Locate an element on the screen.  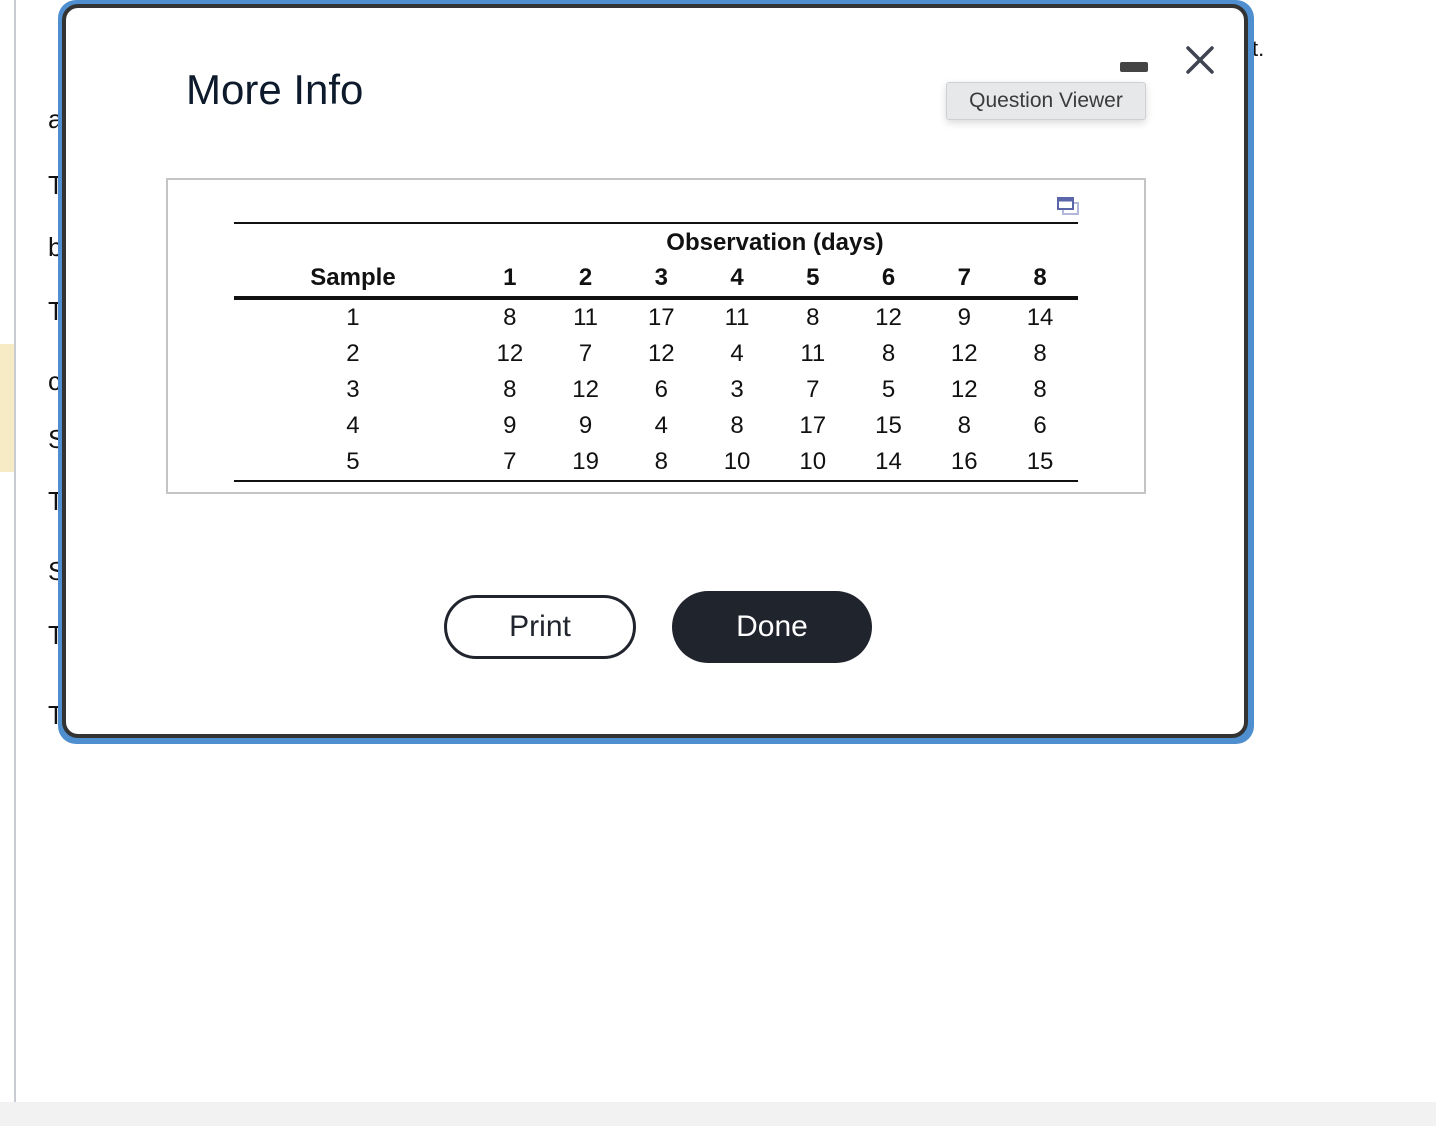
column-header-sample: Sample is located at coordinates (353, 280).